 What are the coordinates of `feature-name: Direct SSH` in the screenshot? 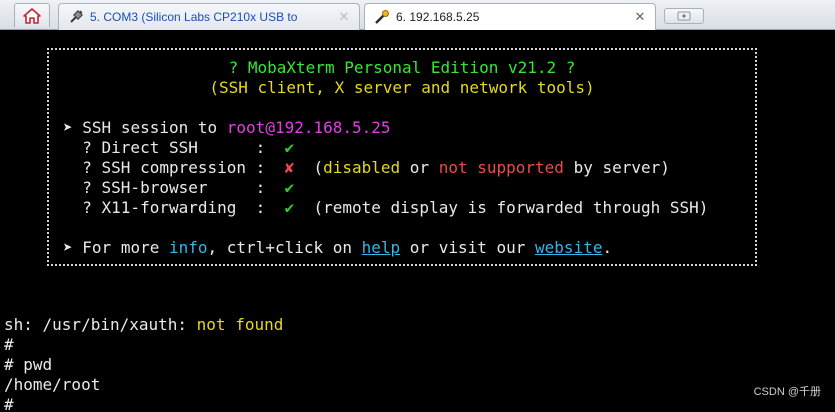 It's located at (178, 147).